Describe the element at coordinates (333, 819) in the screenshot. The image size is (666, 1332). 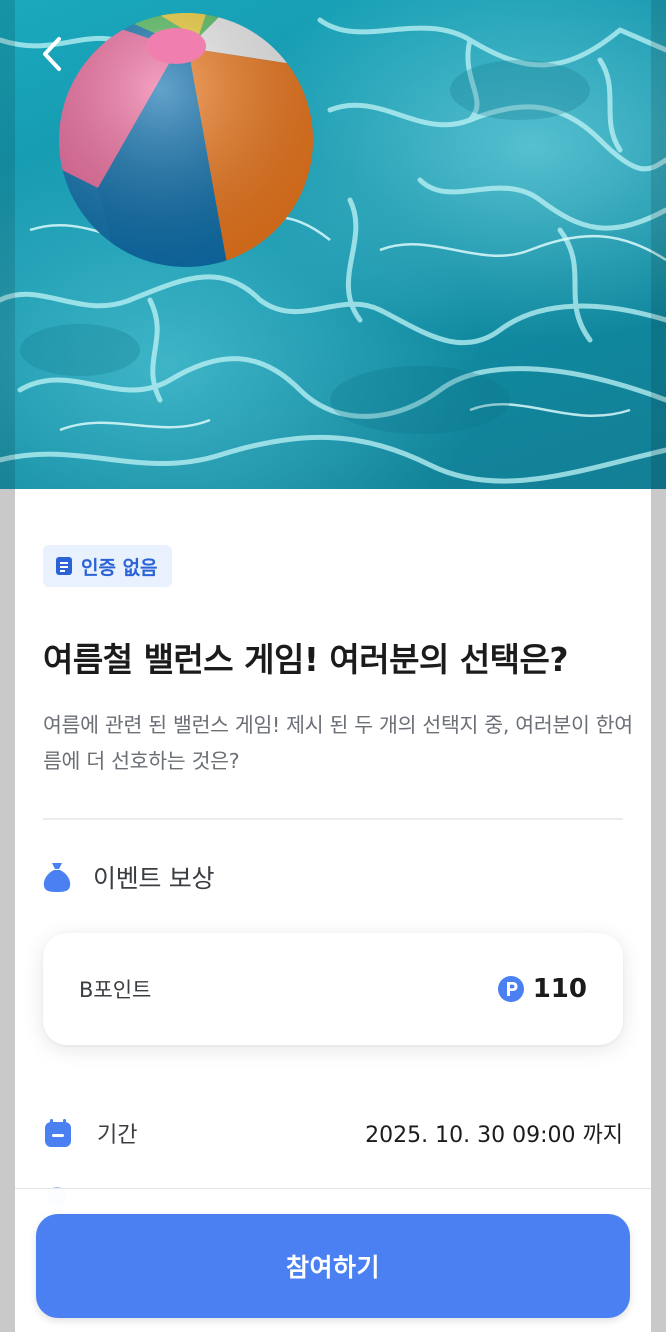
I see `section-divider` at that location.